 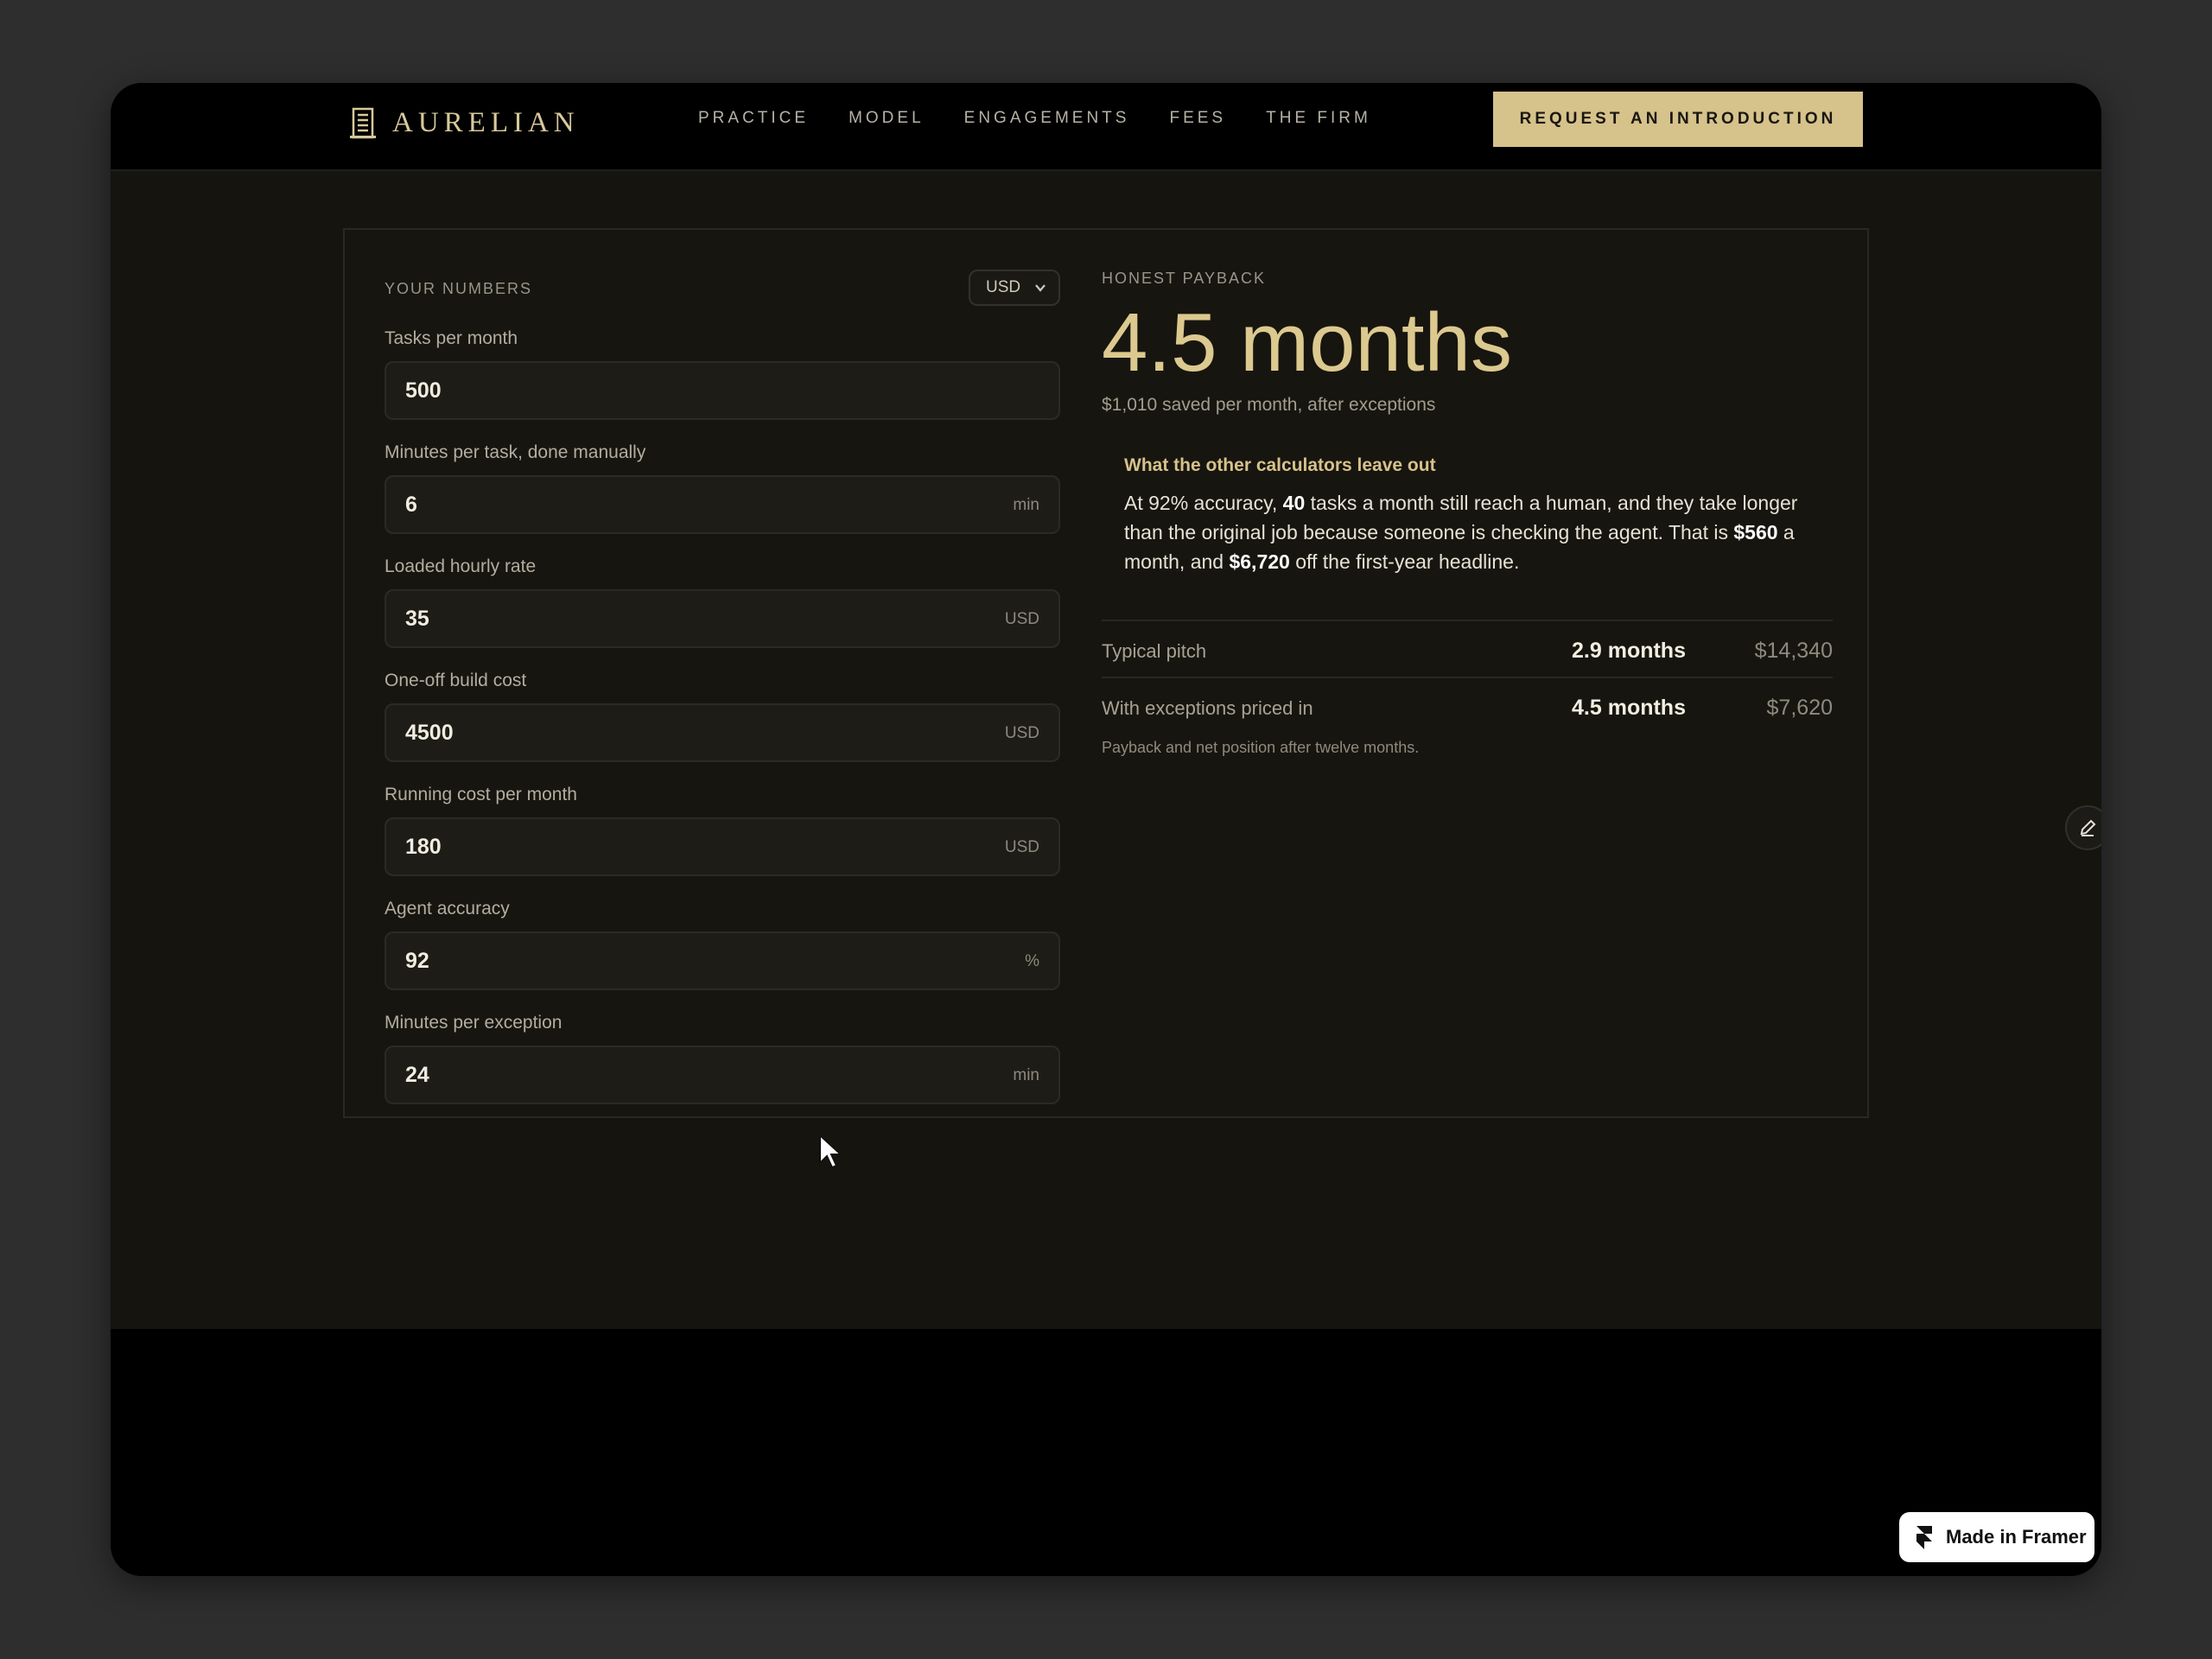 I want to click on comparison-label: With exceptions priced in, so click(x=1207, y=708).